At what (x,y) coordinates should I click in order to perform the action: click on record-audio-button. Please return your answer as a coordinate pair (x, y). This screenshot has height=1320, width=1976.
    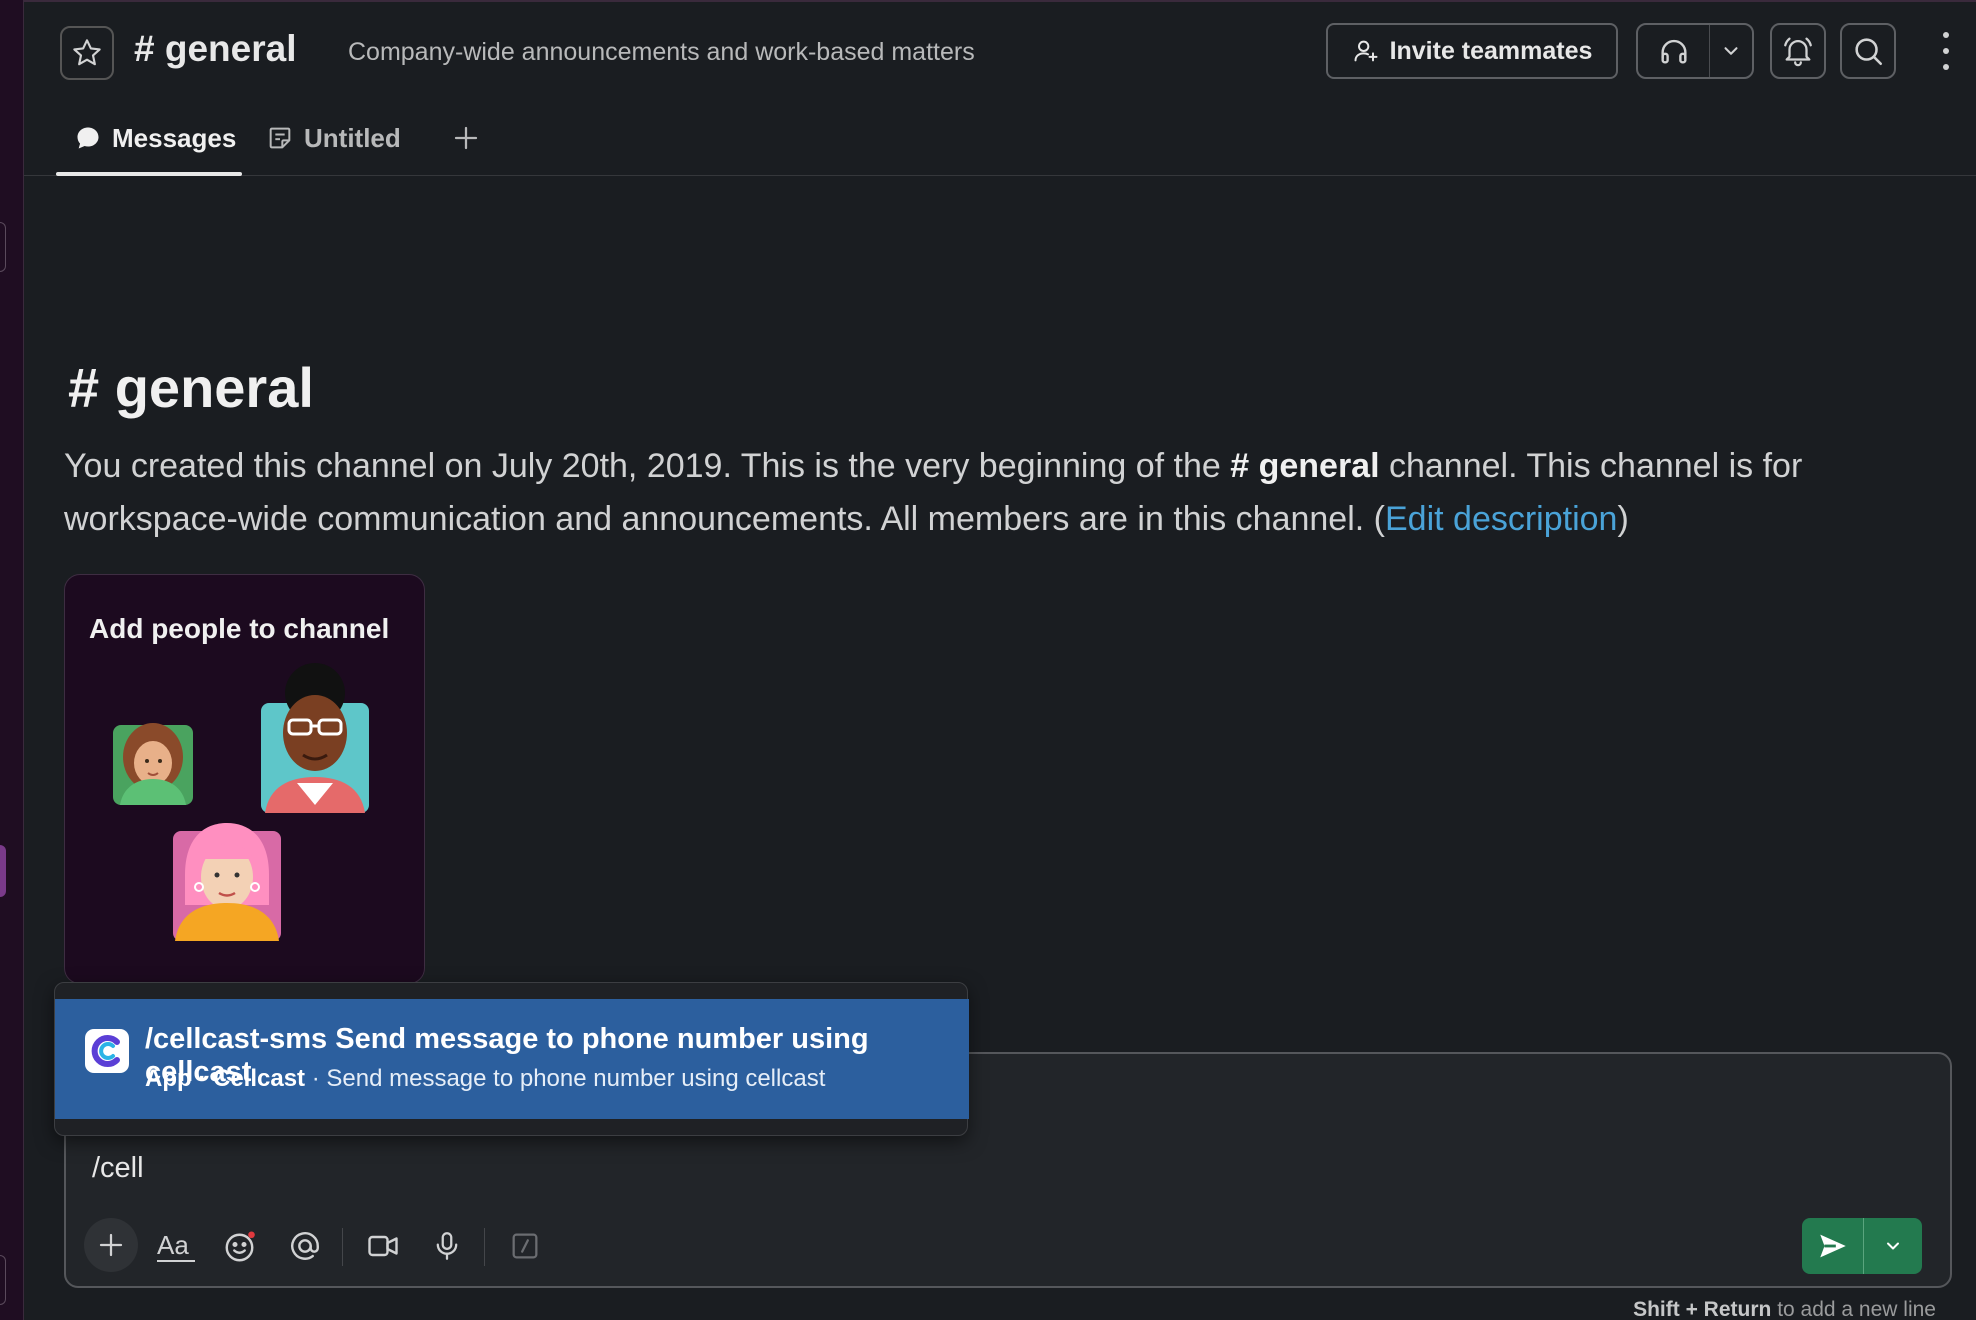
    Looking at the image, I should click on (447, 1246).